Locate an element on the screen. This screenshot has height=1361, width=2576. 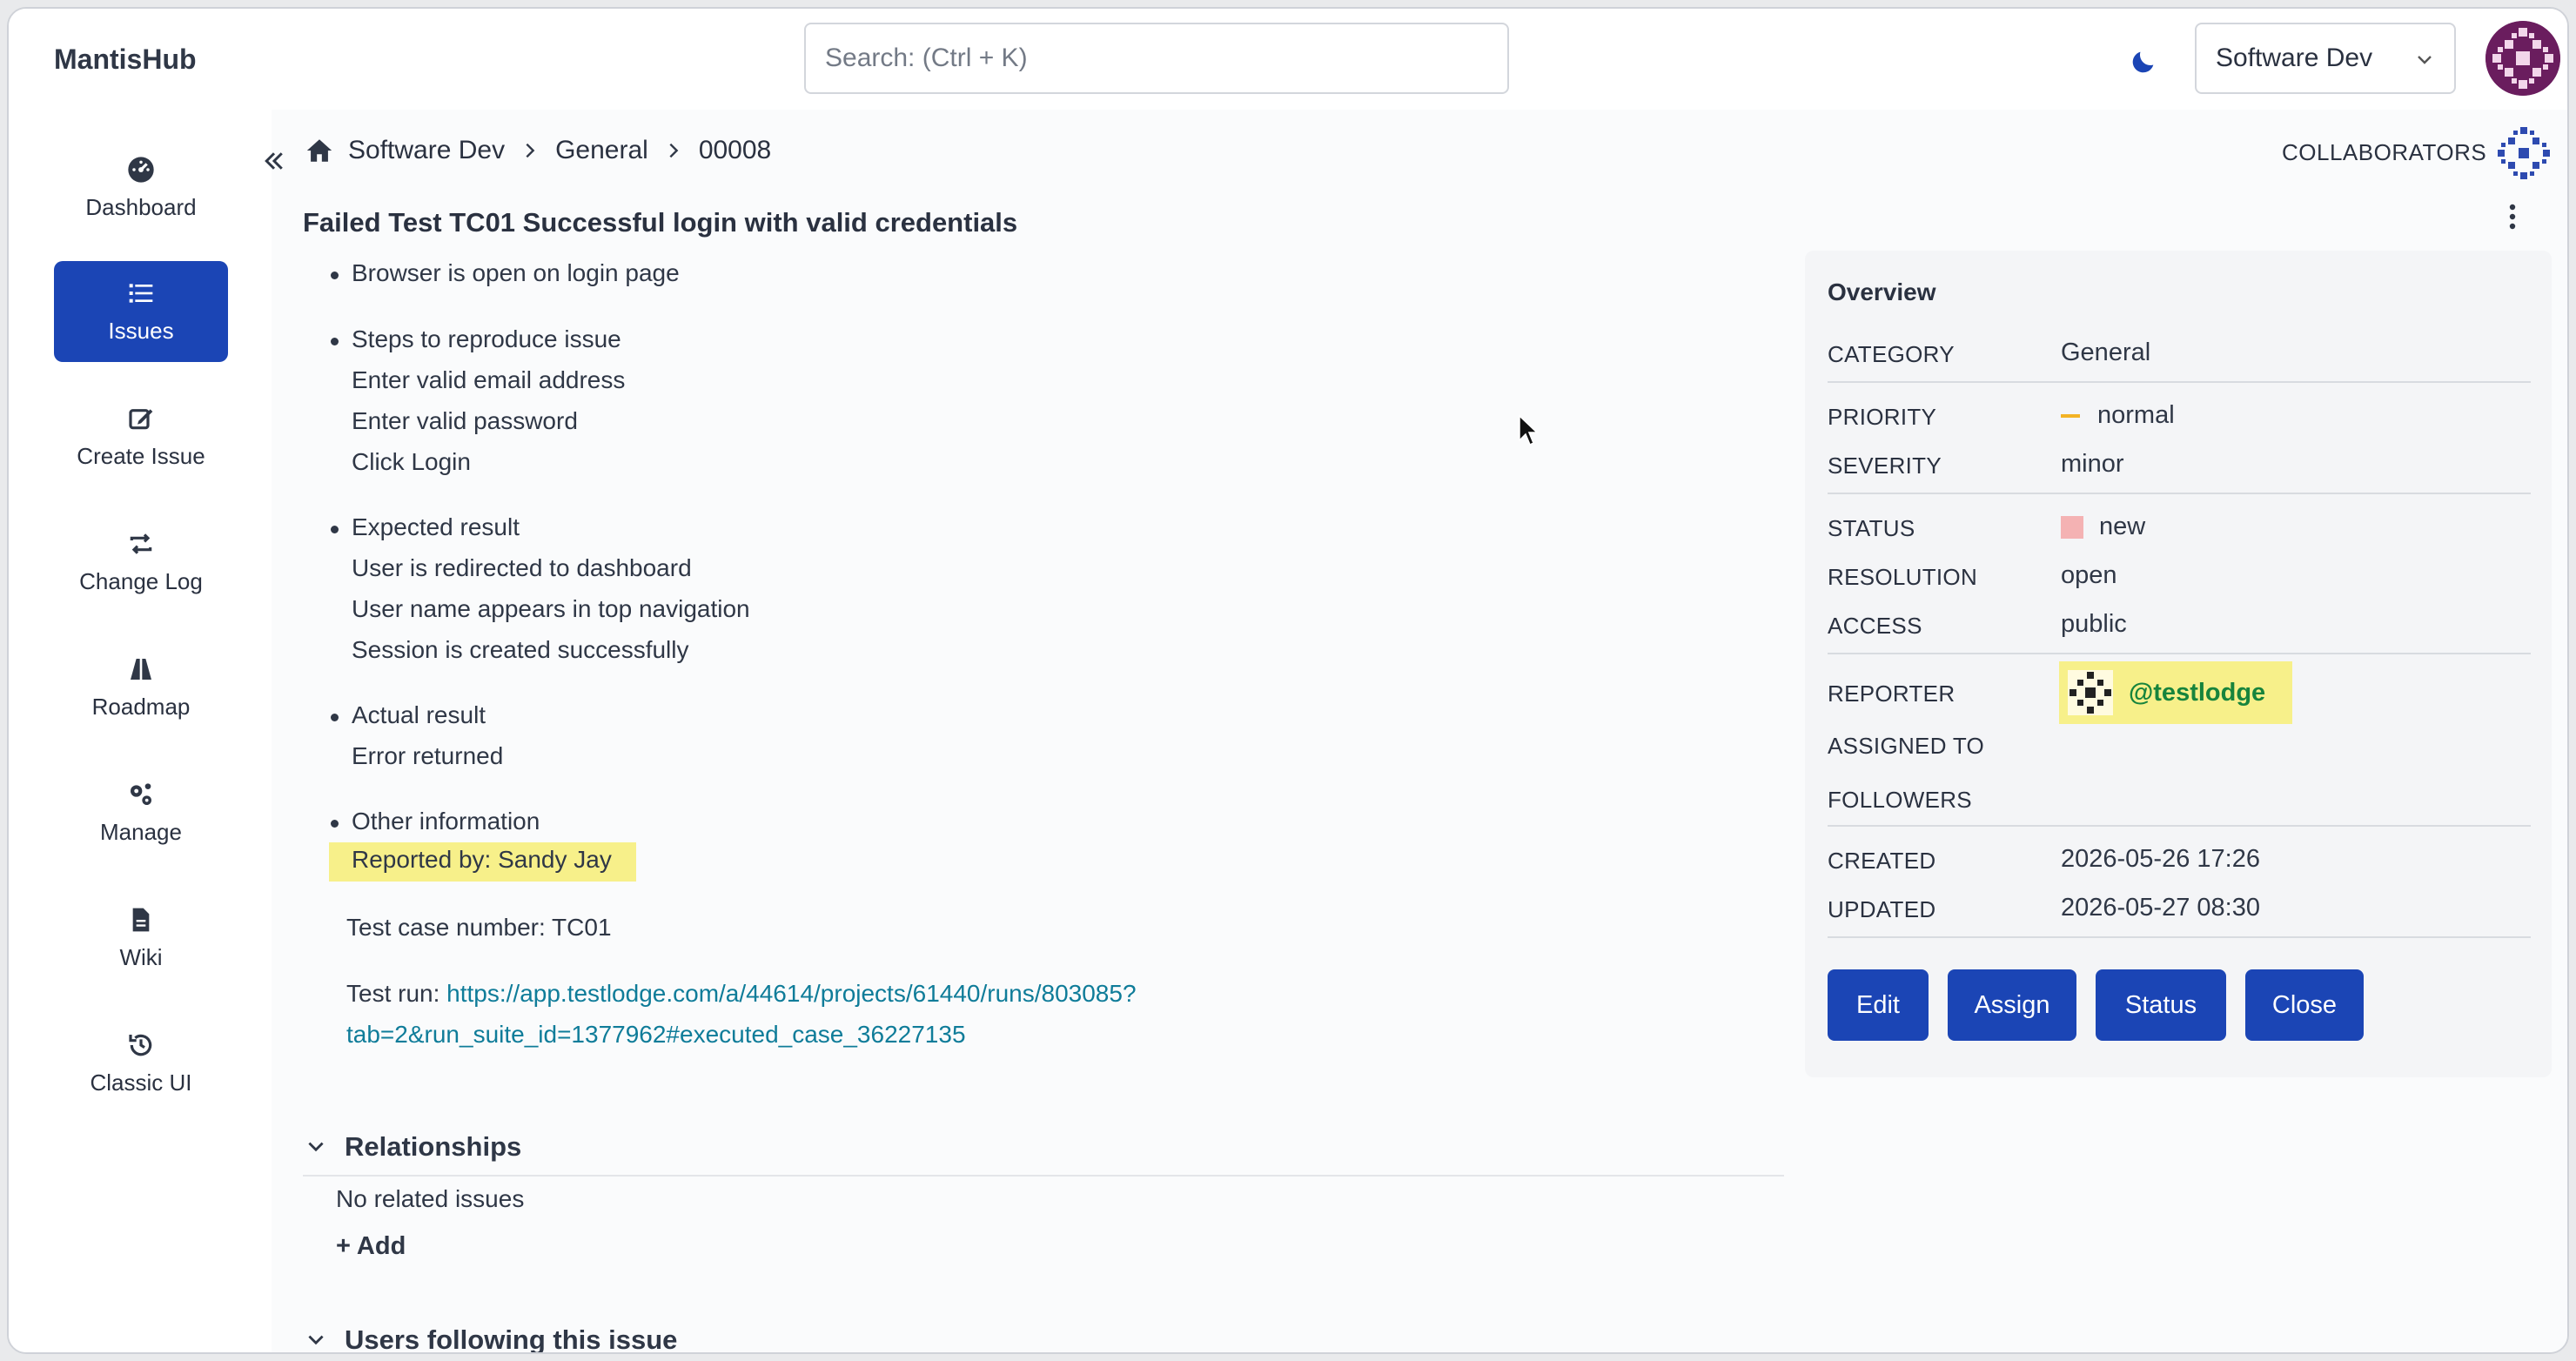
project-select: Software Dev is located at coordinates (2325, 58).